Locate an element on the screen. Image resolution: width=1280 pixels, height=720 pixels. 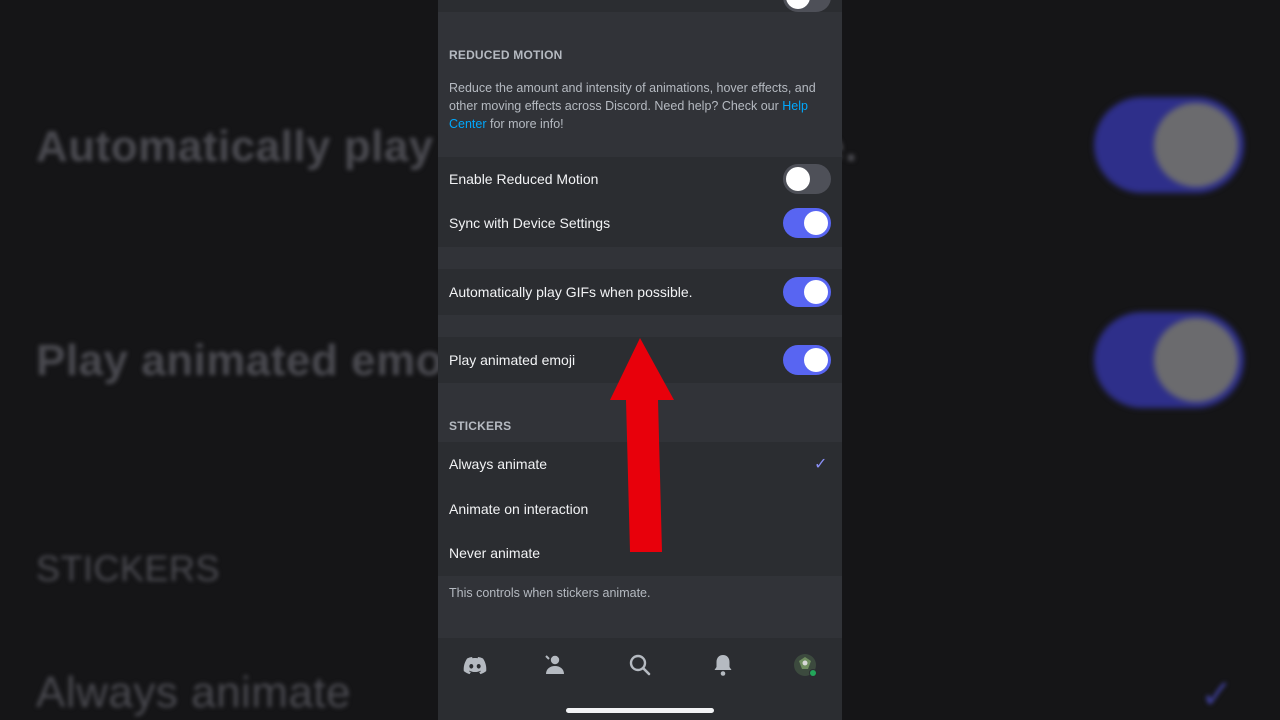
bg-text-autoplay: Automatically play is located at coordinates (235, 146).